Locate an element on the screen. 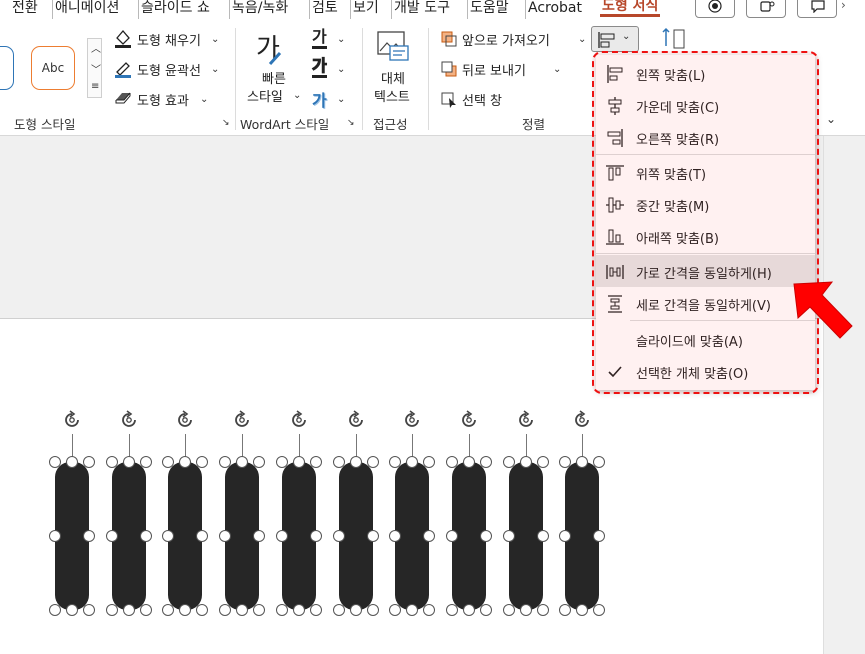 The height and width of the screenshot is (654, 865). text-outline-chevron-icon: ⌄ is located at coordinates (341, 69).